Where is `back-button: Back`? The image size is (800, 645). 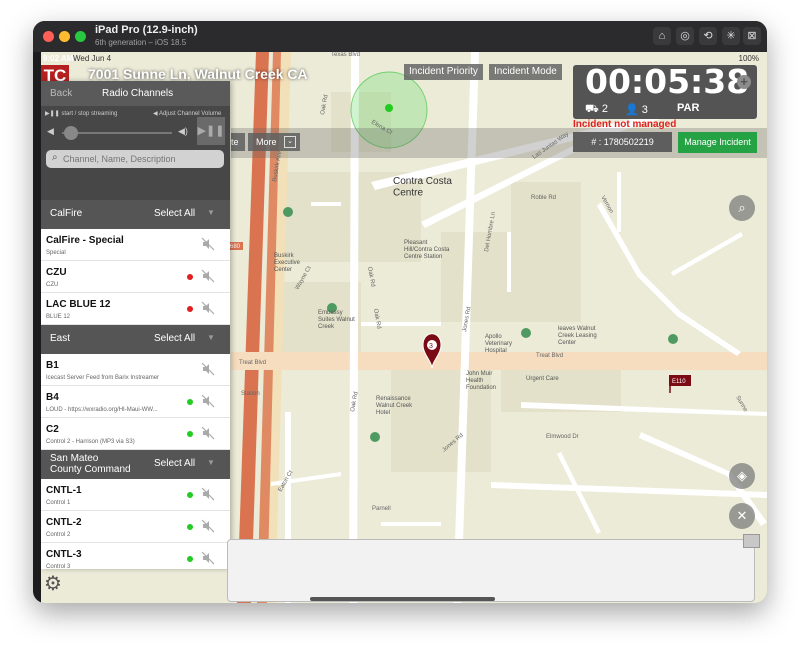
back-button: Back is located at coordinates (61, 93).